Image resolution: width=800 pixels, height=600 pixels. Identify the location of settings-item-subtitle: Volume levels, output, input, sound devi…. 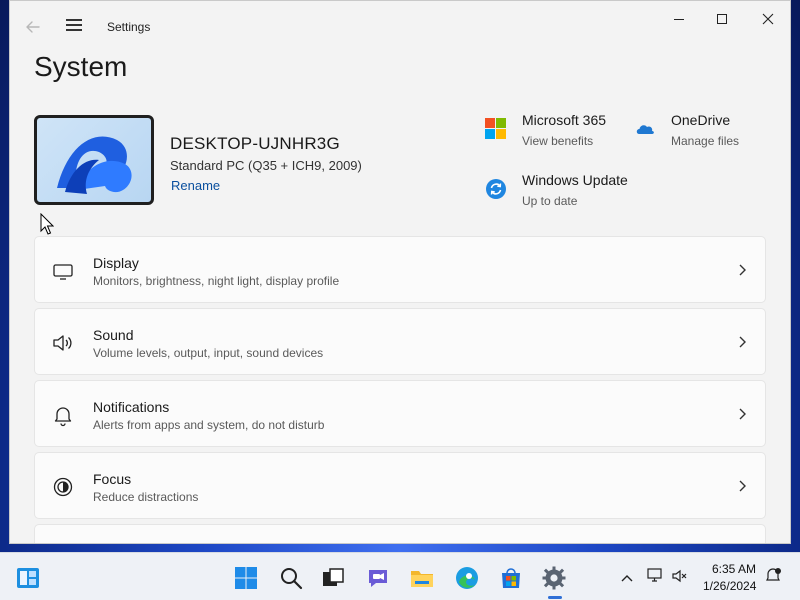
(208, 353).